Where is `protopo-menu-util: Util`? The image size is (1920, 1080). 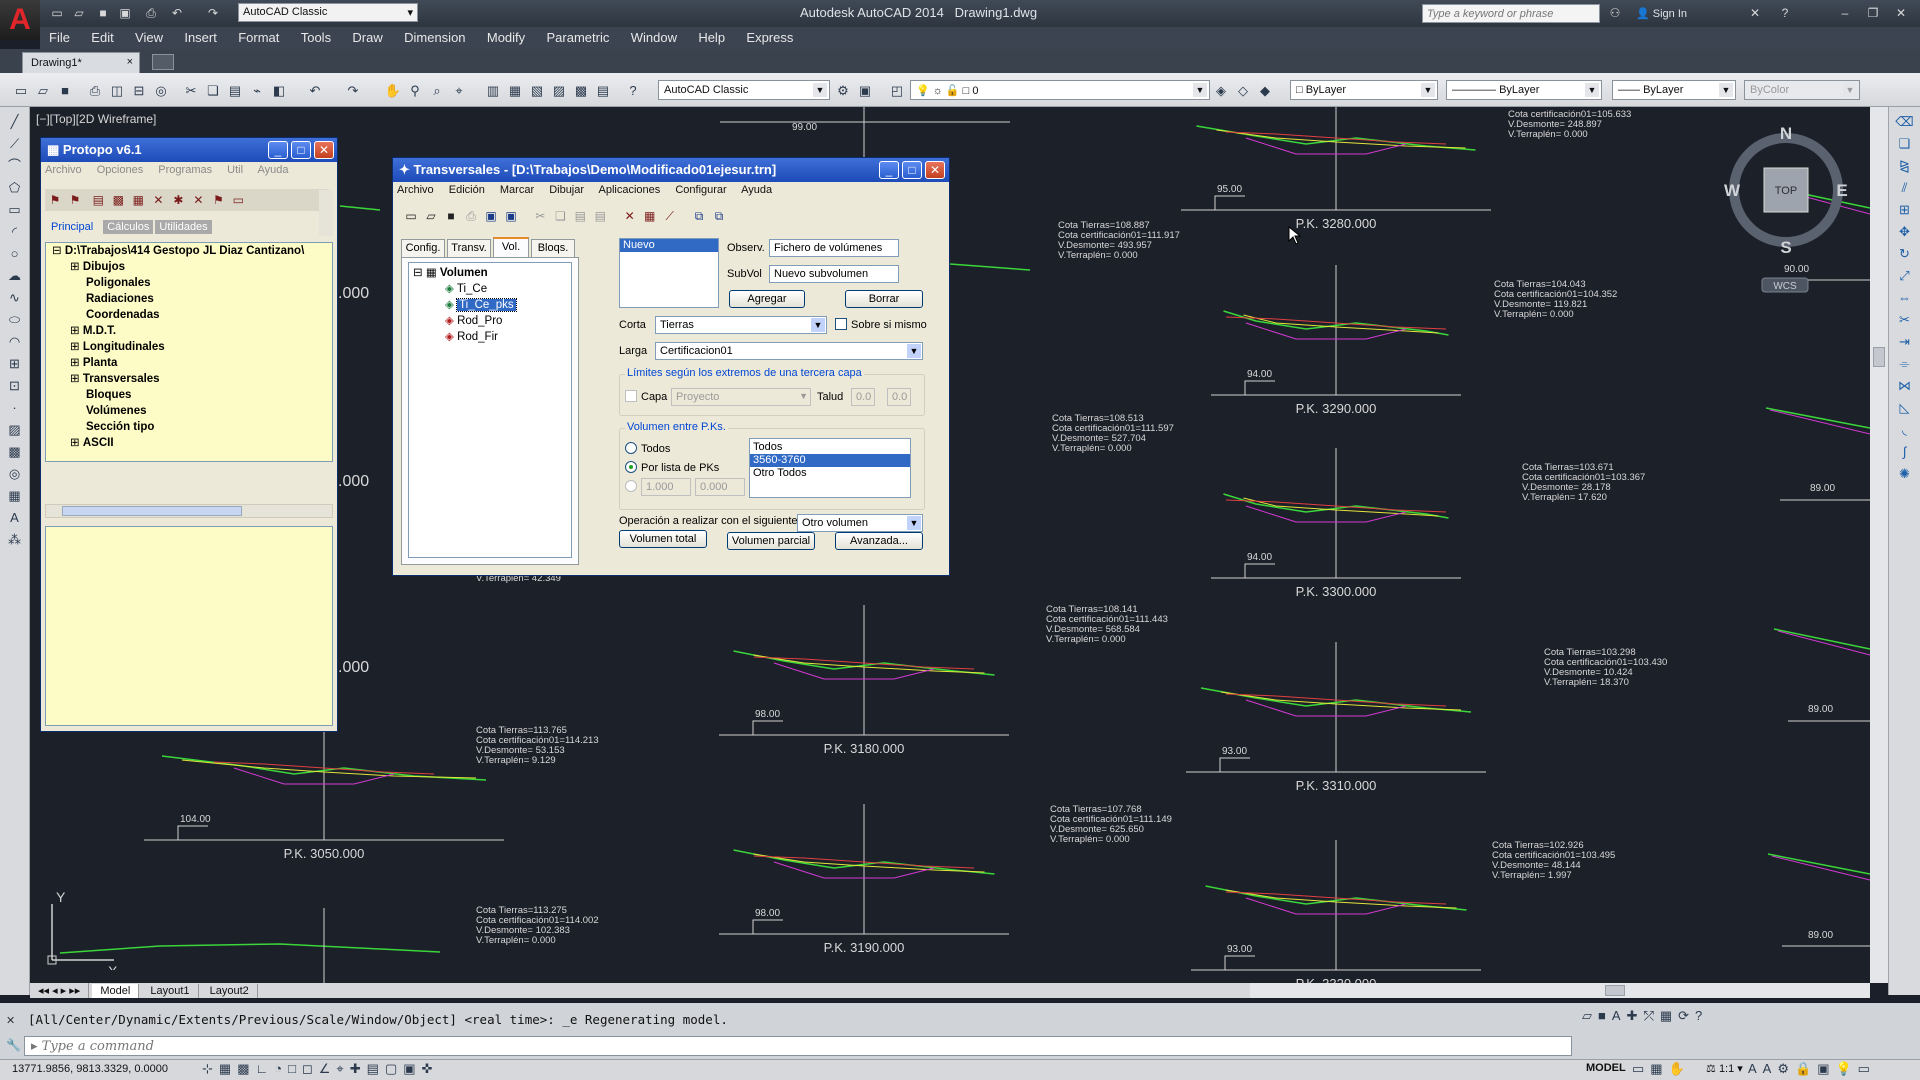
protopo-menu-util: Util is located at coordinates (235, 170).